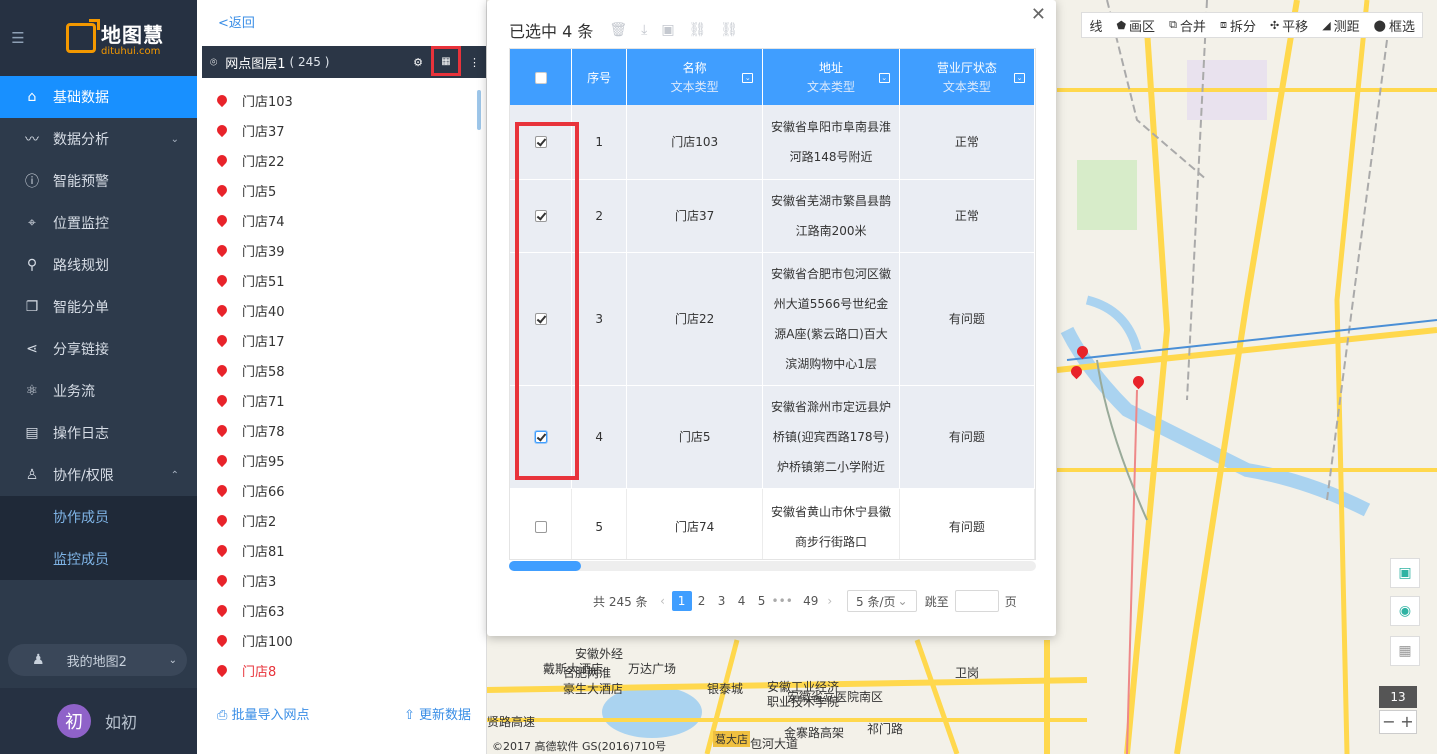 The height and width of the screenshot is (754, 1437). Describe the element at coordinates (1095, 25) in the screenshot. I see `map-tool-0: 线` at that location.